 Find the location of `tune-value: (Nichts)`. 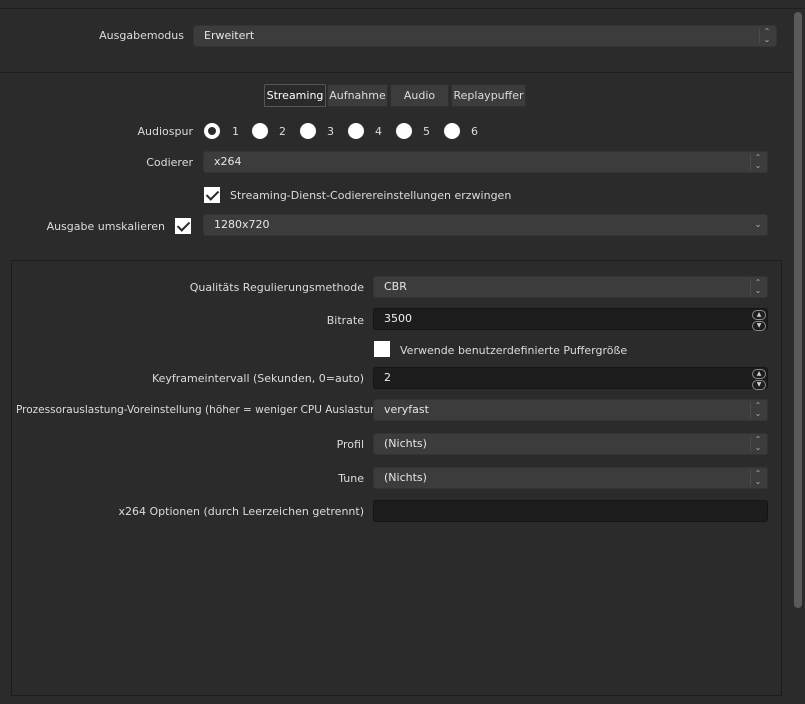

tune-value: (Nichts) is located at coordinates (405, 477).